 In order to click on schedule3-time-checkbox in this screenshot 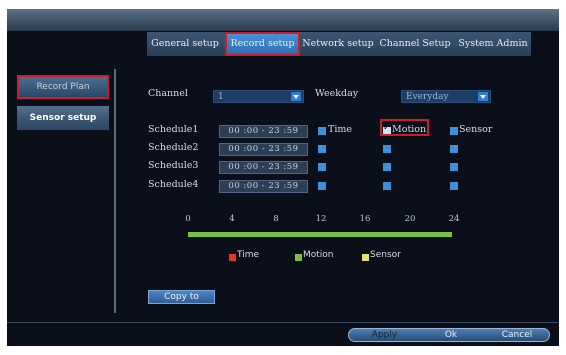, I will do `click(322, 167)`.